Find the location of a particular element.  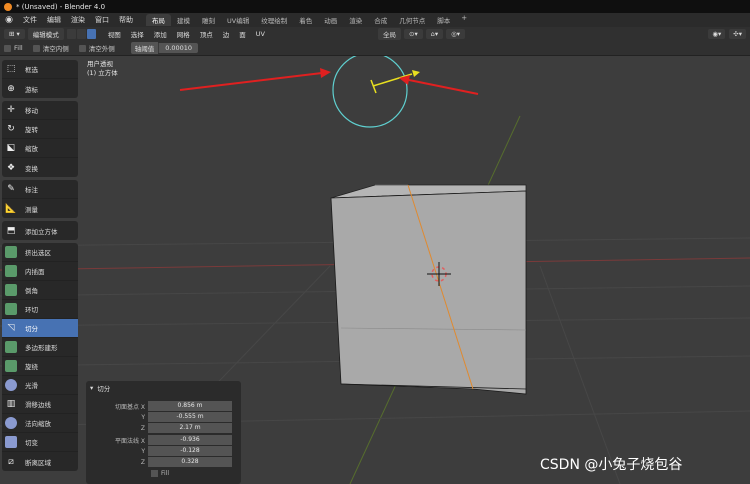

menu-edit: 编辑 is located at coordinates (54, 20).